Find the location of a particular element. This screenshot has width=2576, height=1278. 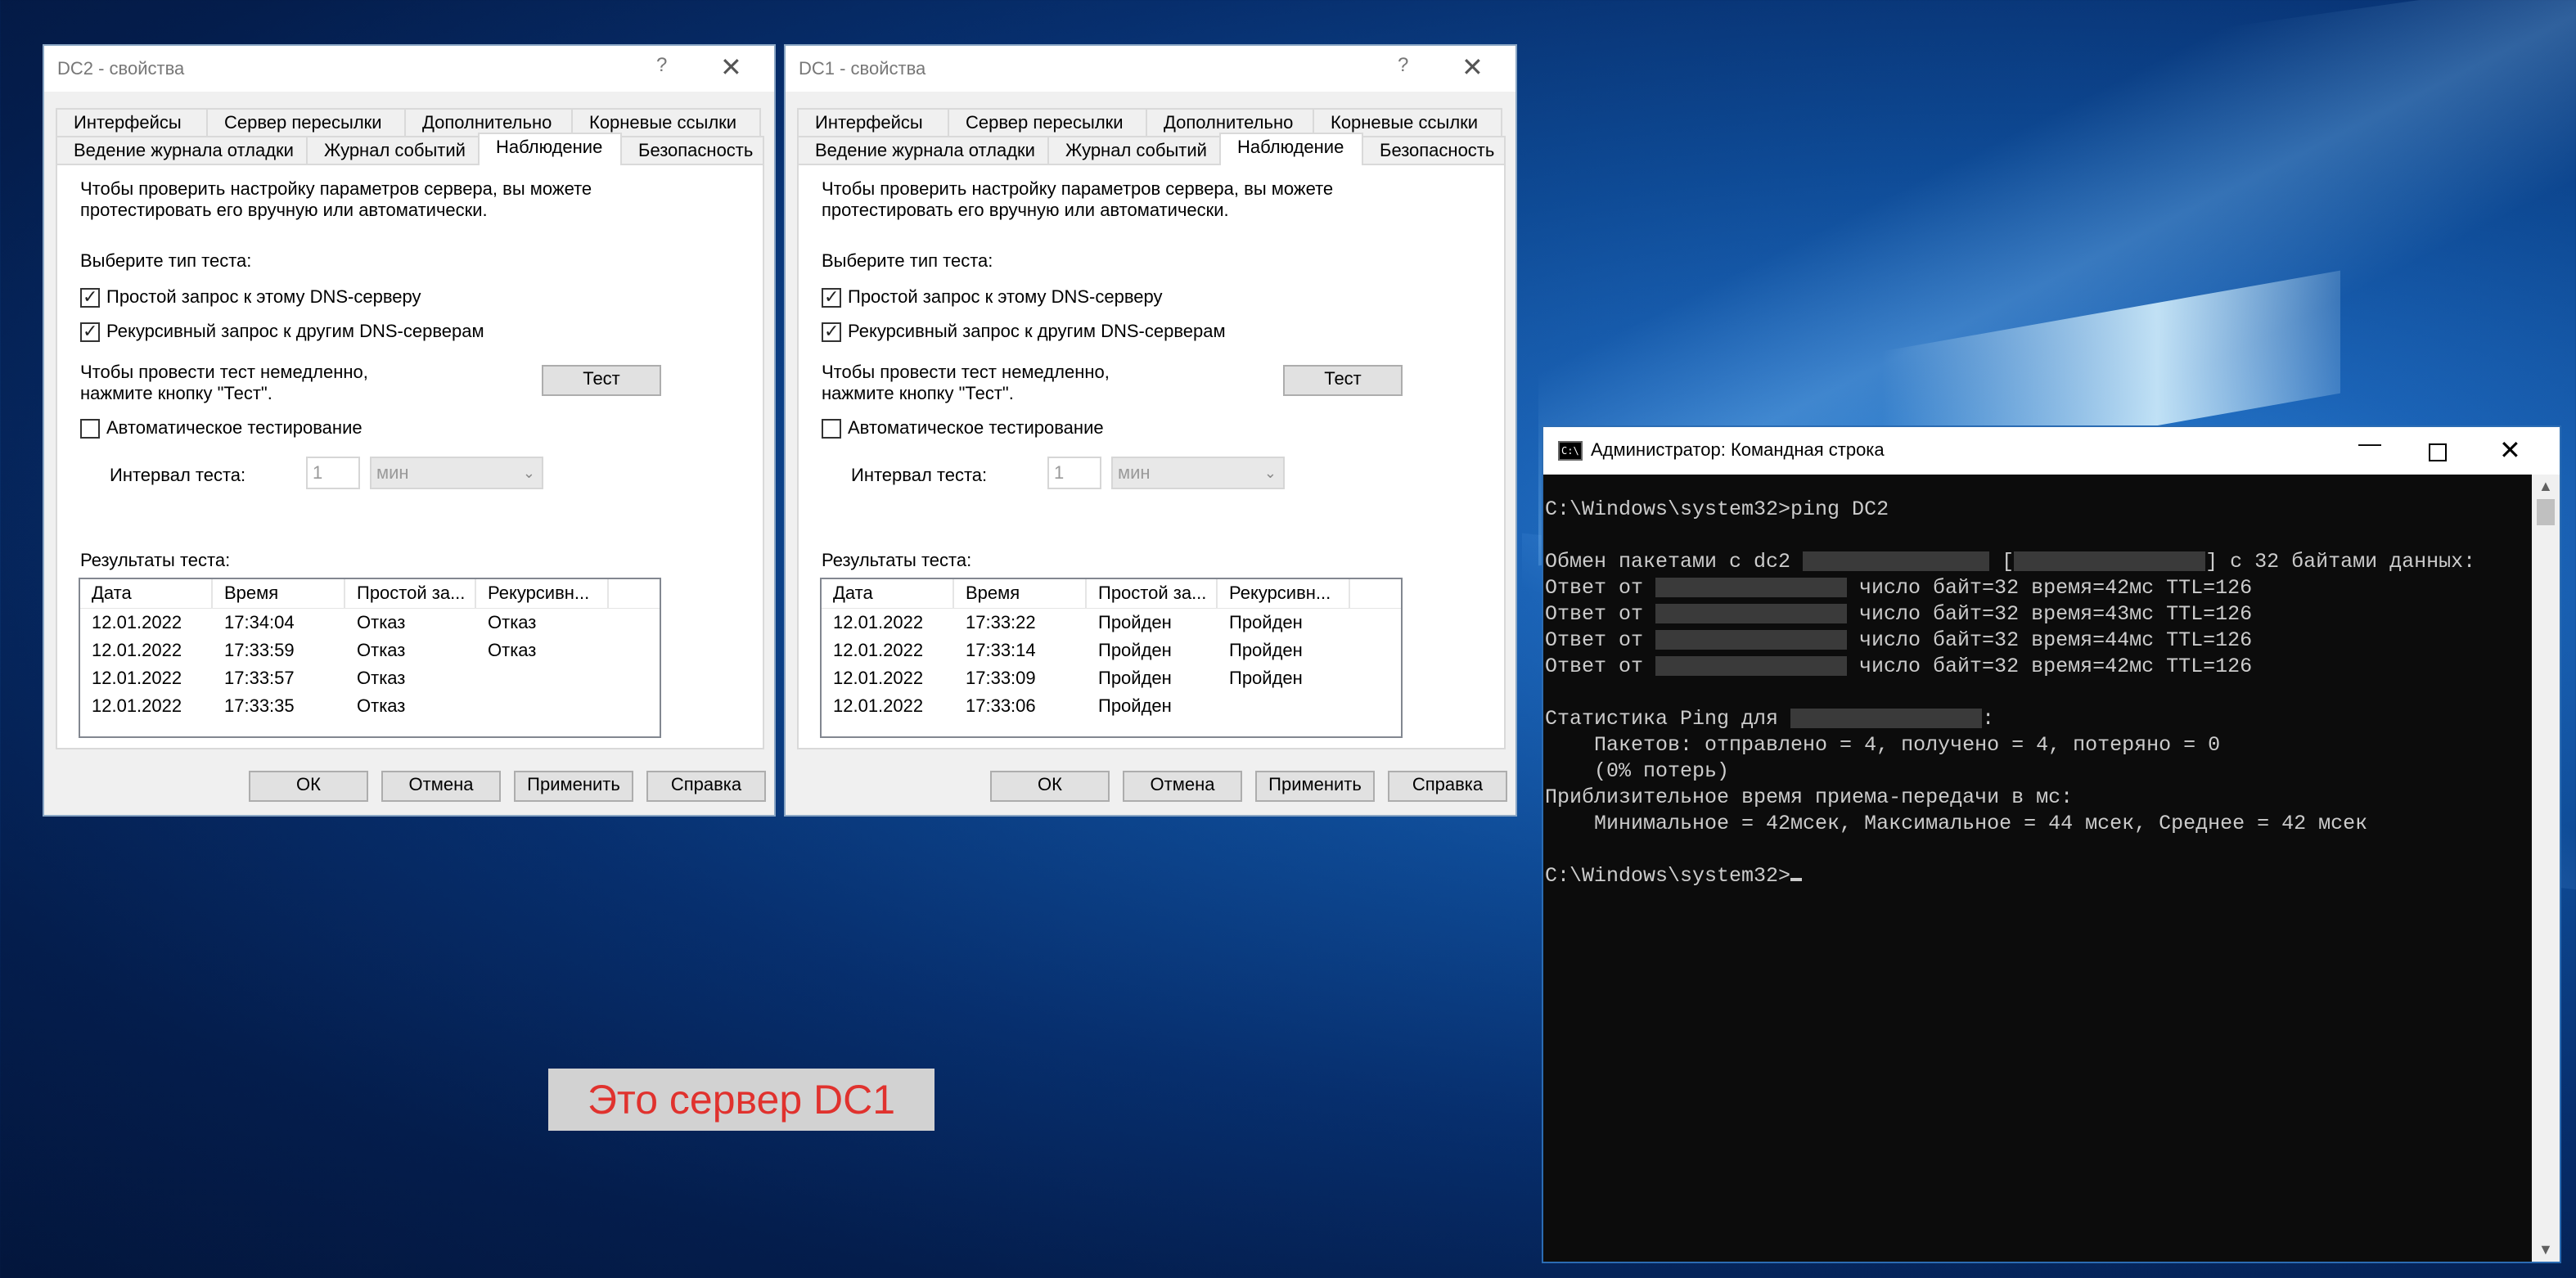

annotation-label: Это сервер DC1 is located at coordinates (741, 1100).